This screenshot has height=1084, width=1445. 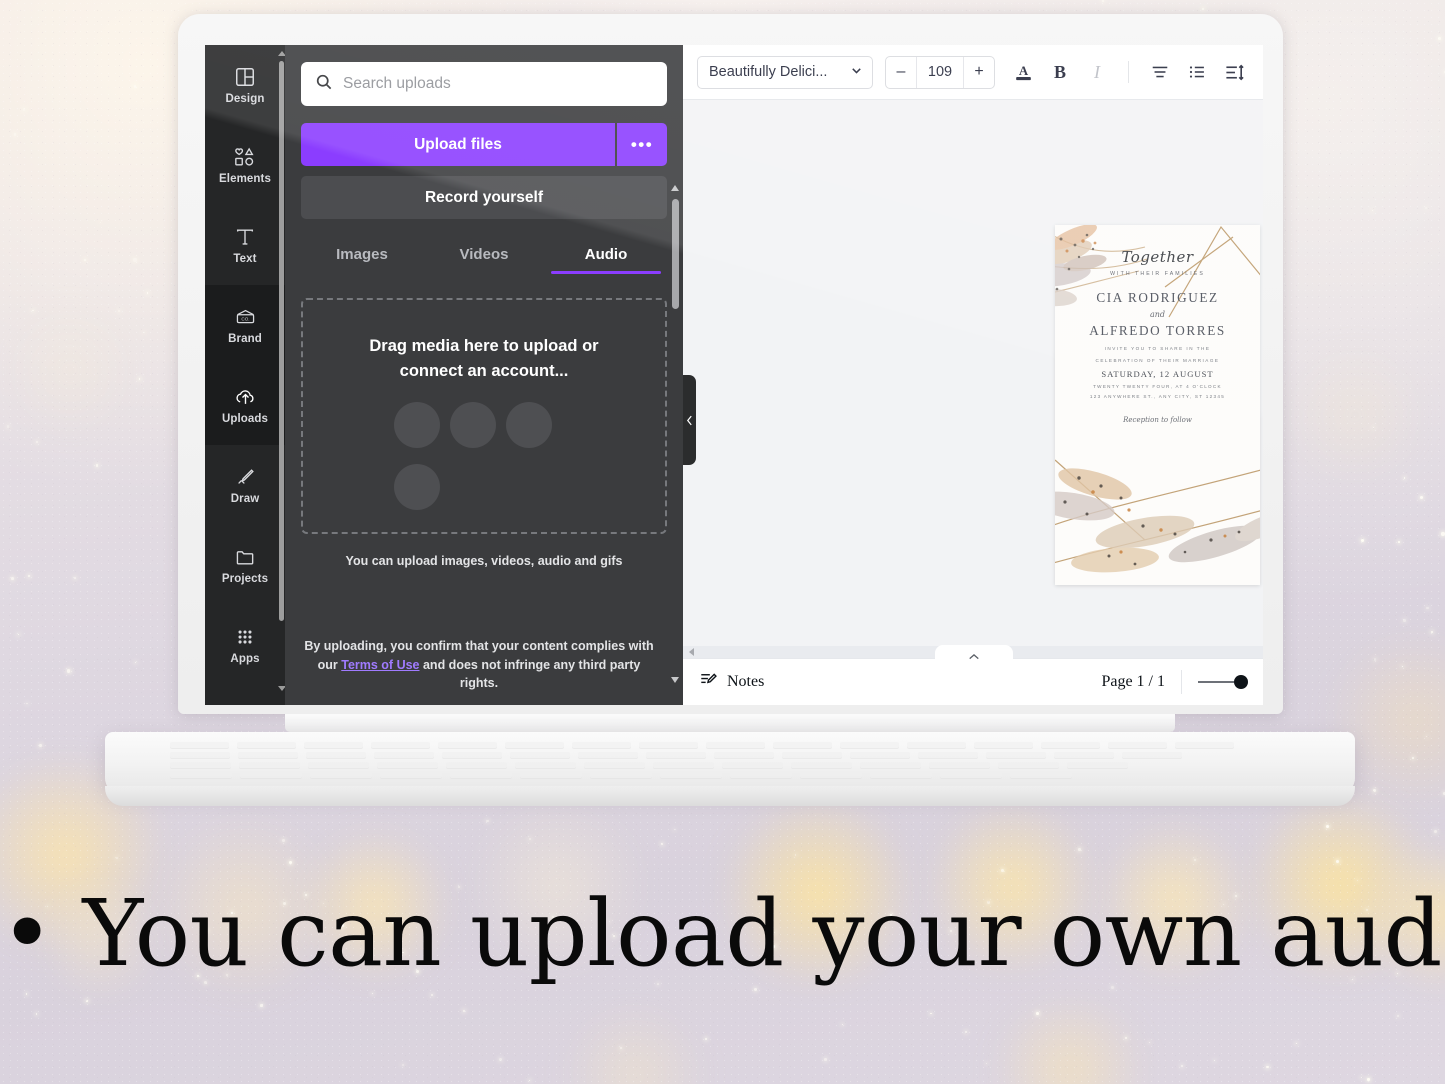 I want to click on panel-collapse-handle, so click(x=689, y=420).